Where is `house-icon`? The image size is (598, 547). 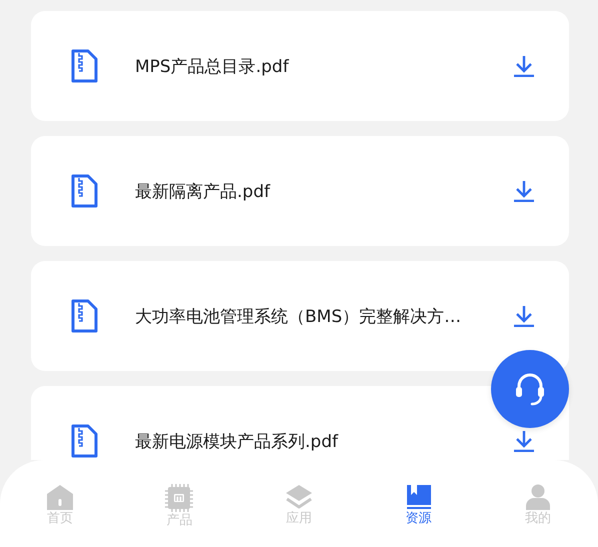 house-icon is located at coordinates (60, 497).